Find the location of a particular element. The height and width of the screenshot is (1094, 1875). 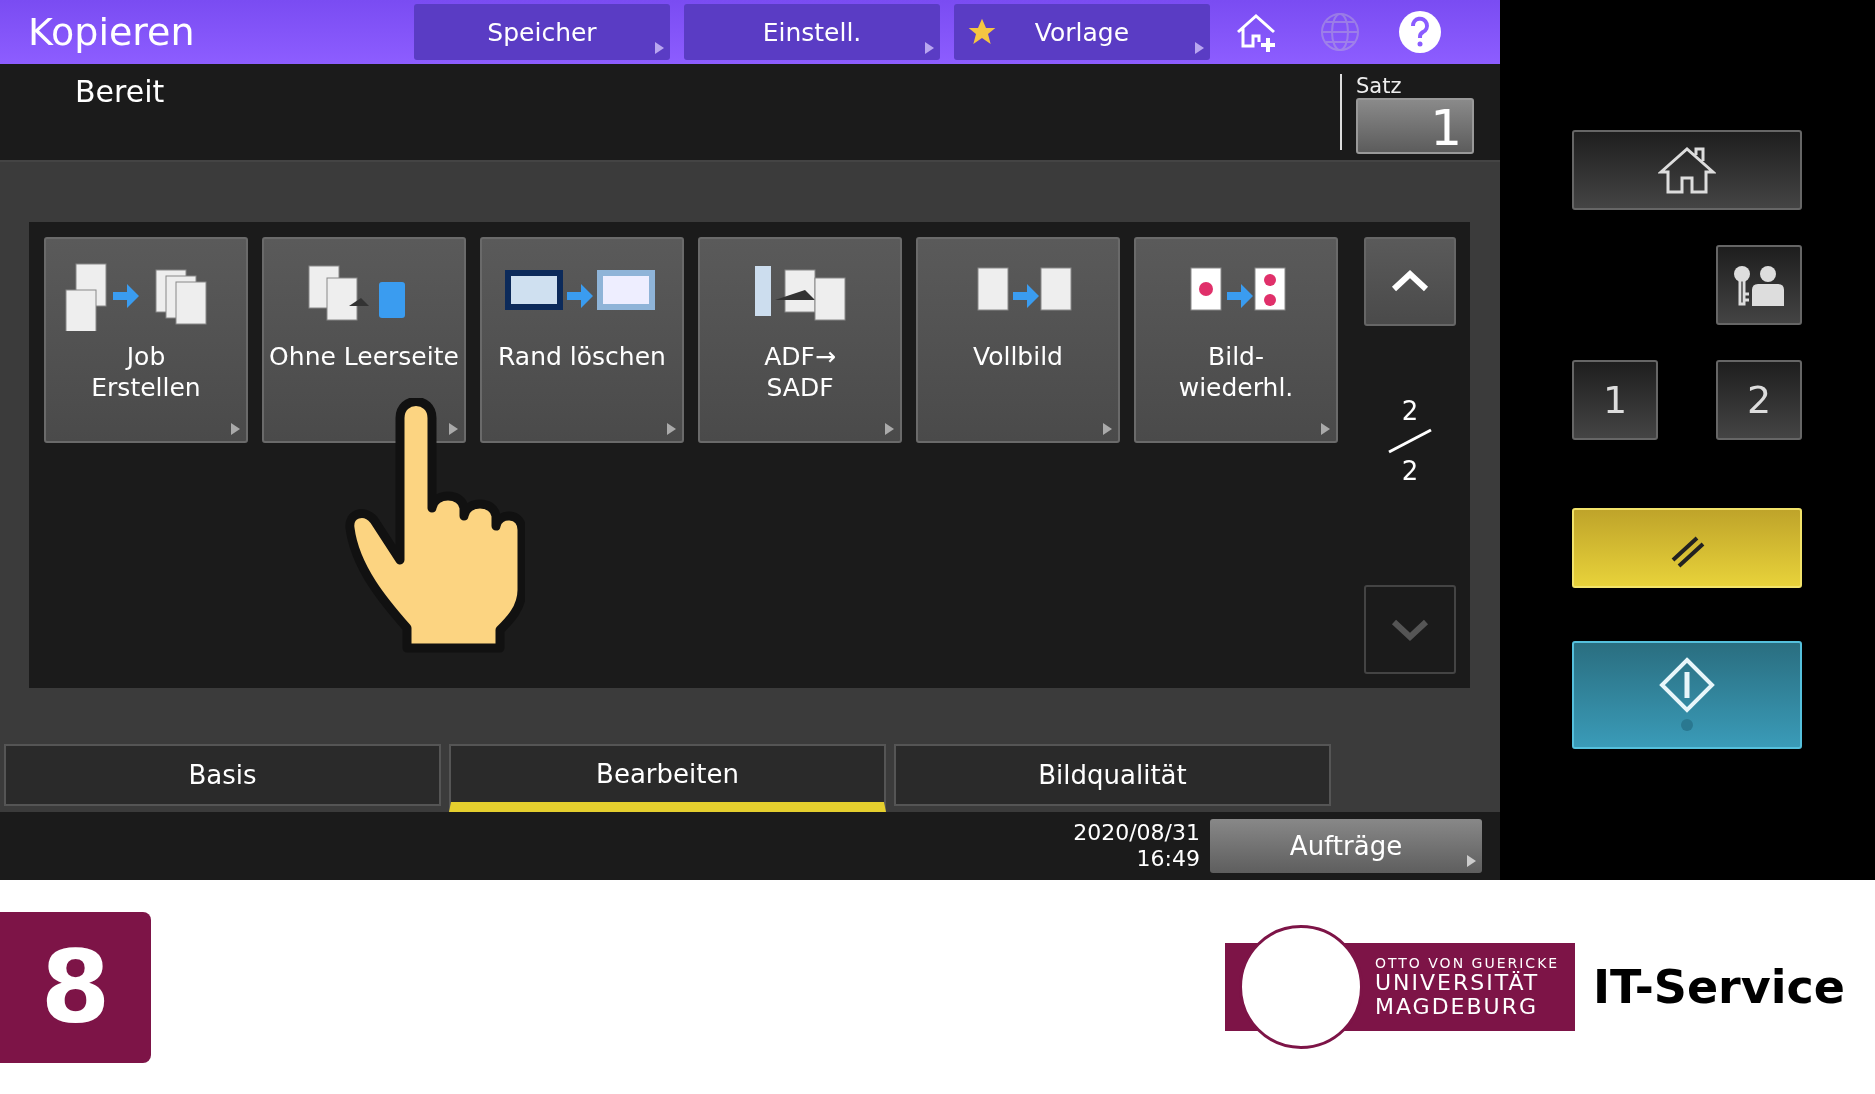

jobs-button: Aufträge is located at coordinates (1346, 846).